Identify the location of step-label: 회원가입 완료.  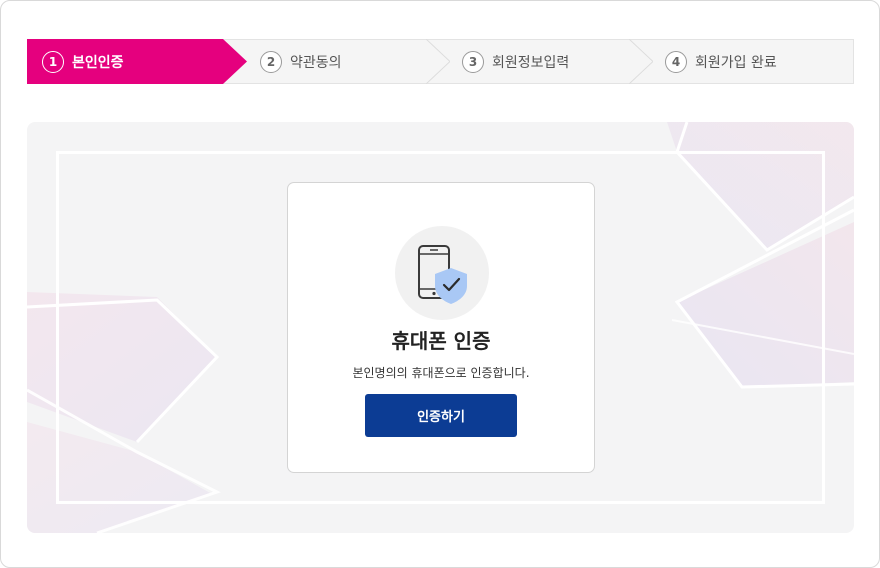
(736, 62).